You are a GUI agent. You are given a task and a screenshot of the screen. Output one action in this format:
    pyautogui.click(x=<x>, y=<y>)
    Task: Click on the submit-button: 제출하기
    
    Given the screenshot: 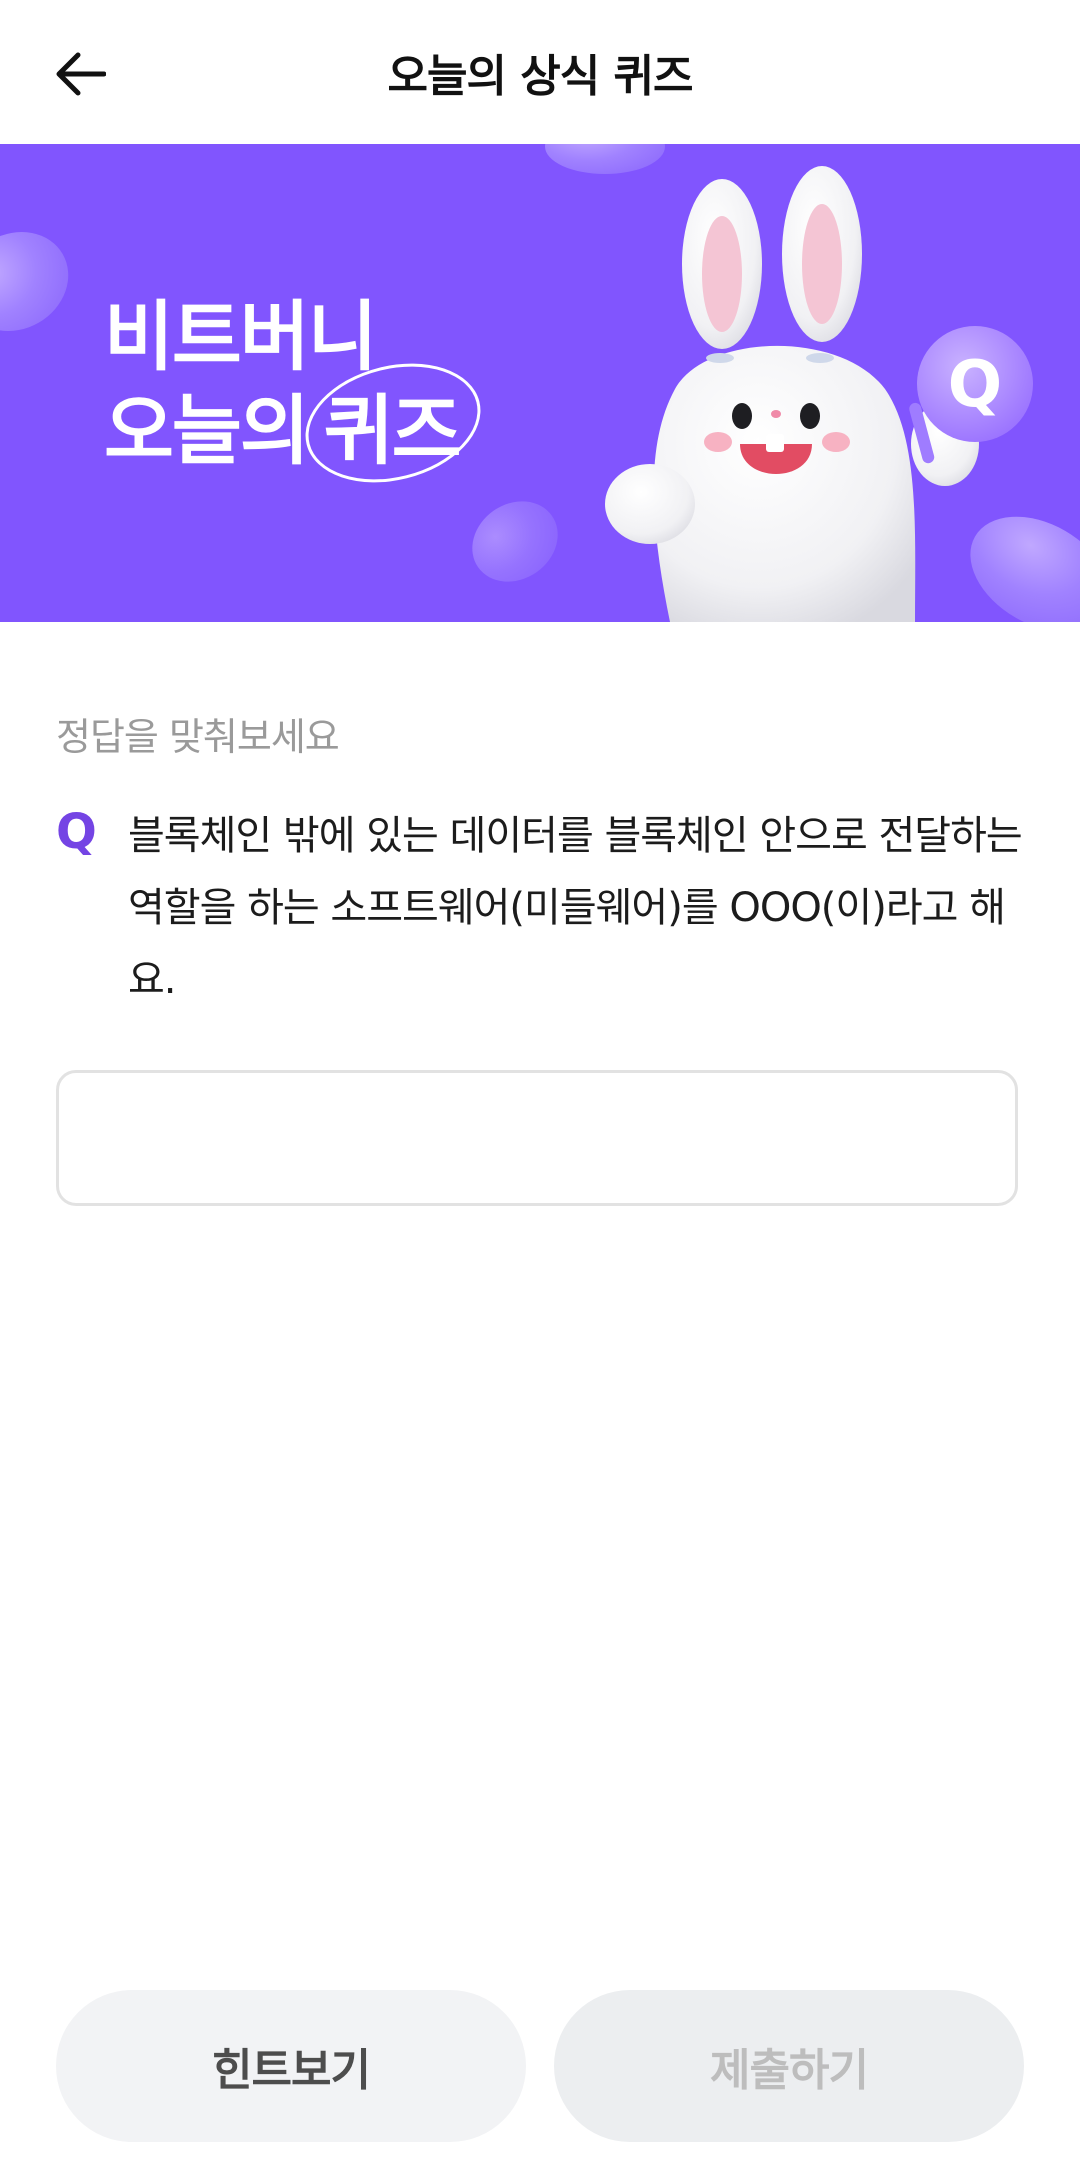 What is the action you would take?
    pyautogui.click(x=789, y=2066)
    